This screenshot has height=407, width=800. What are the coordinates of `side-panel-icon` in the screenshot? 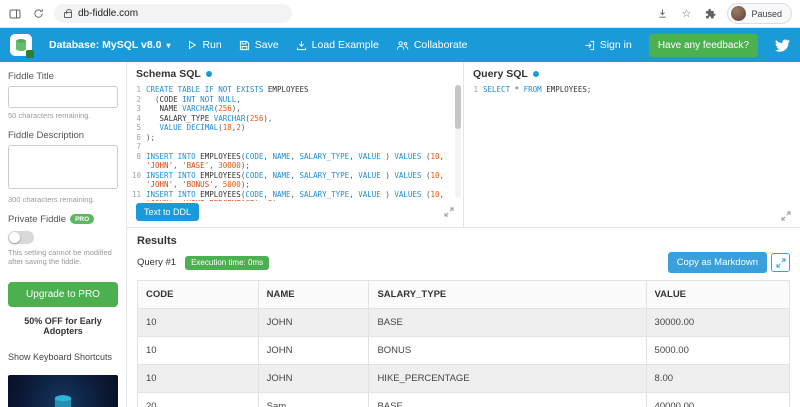 It's located at (15, 14).